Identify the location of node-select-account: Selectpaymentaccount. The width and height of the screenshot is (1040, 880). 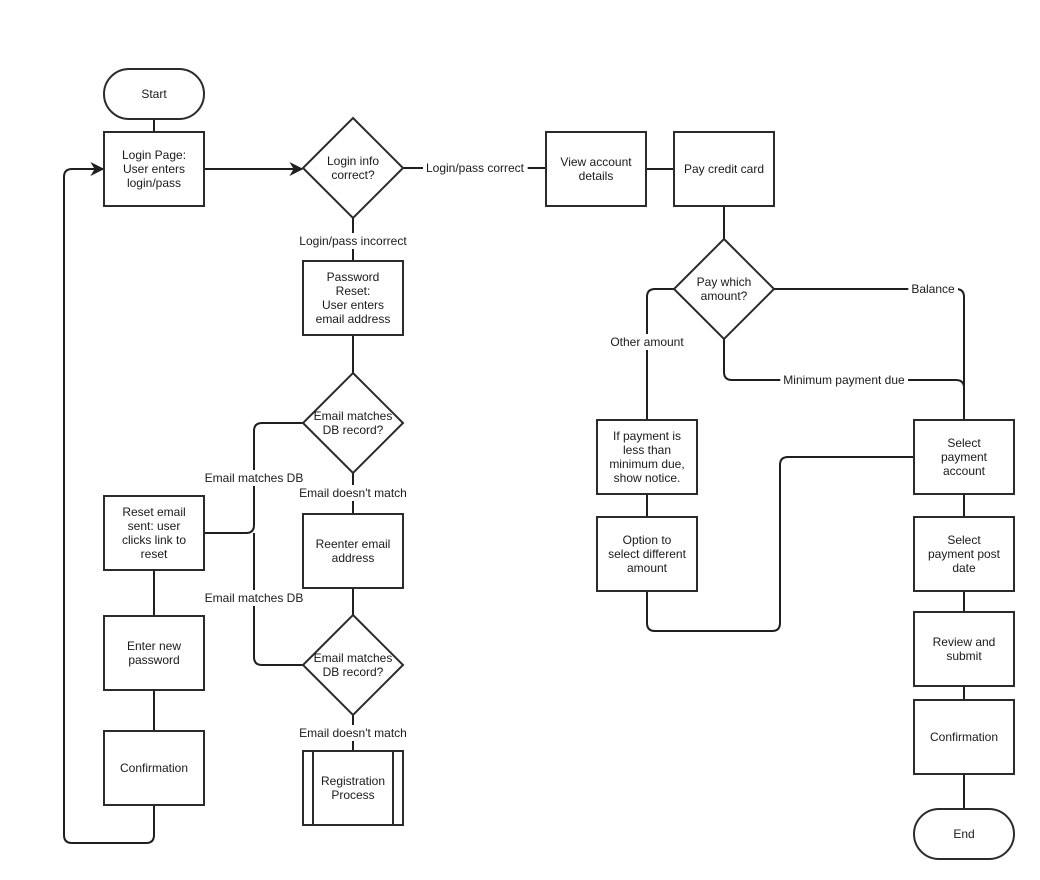
(964, 457).